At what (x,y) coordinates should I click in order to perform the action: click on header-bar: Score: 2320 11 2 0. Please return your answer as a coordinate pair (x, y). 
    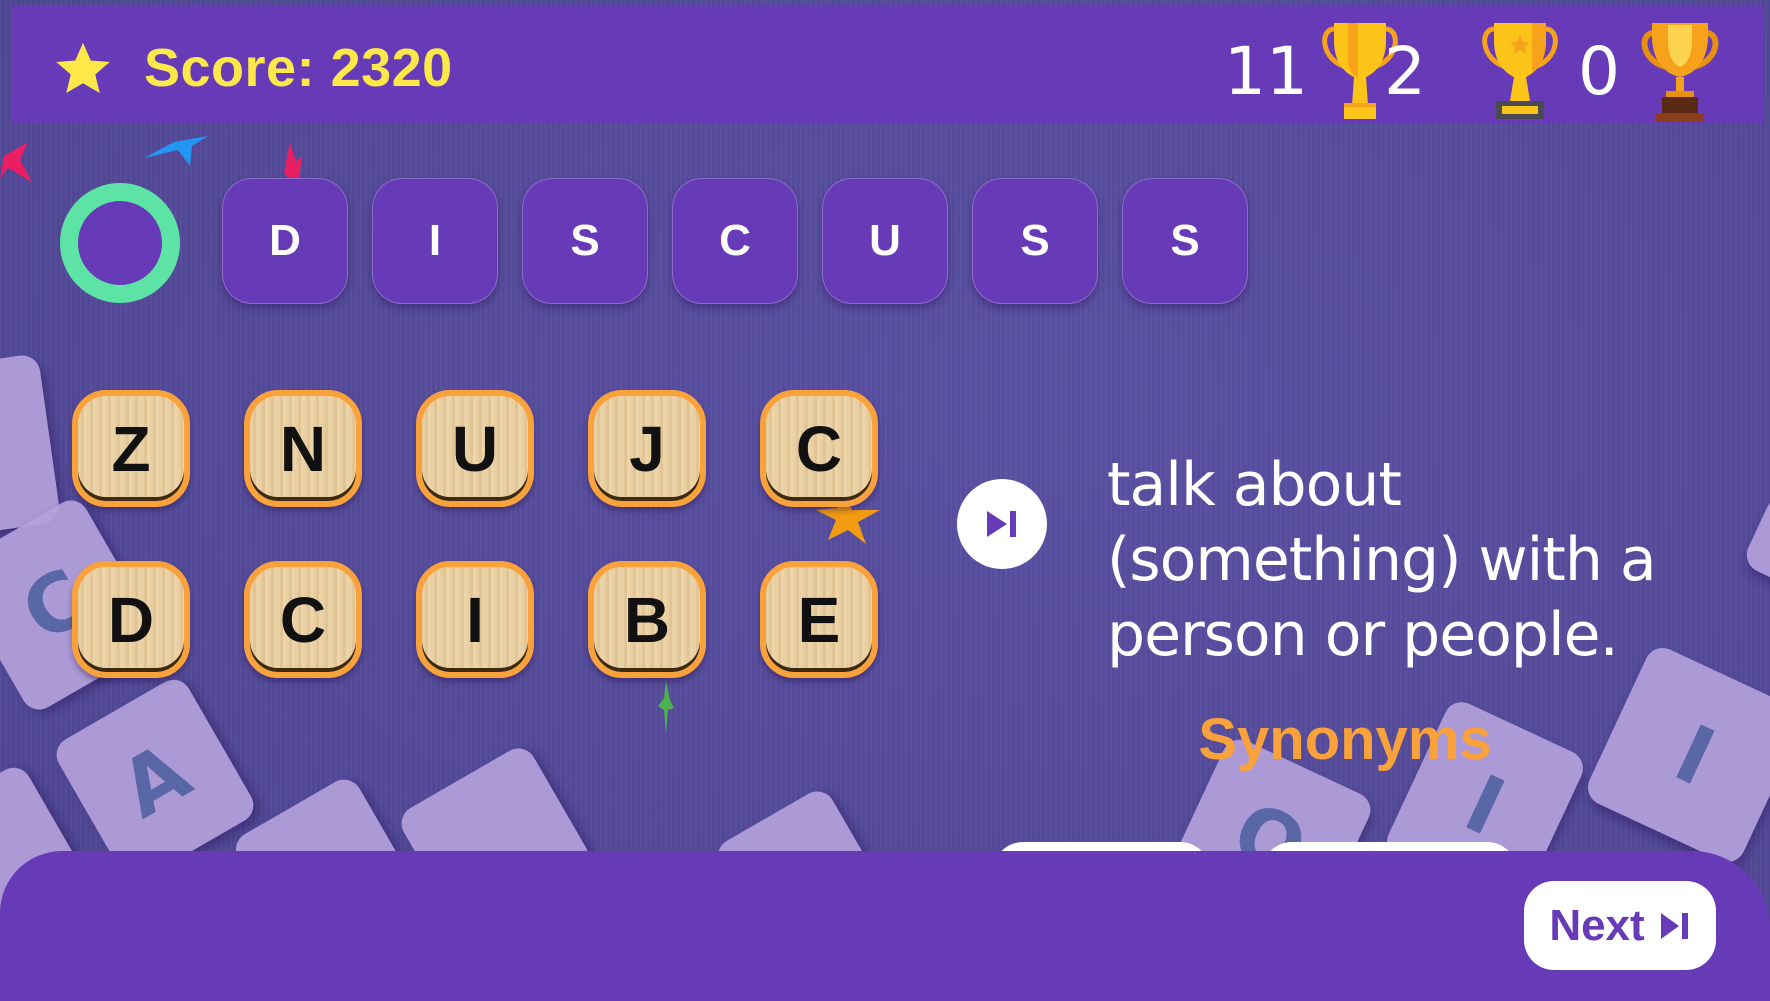
    Looking at the image, I should click on (887, 64).